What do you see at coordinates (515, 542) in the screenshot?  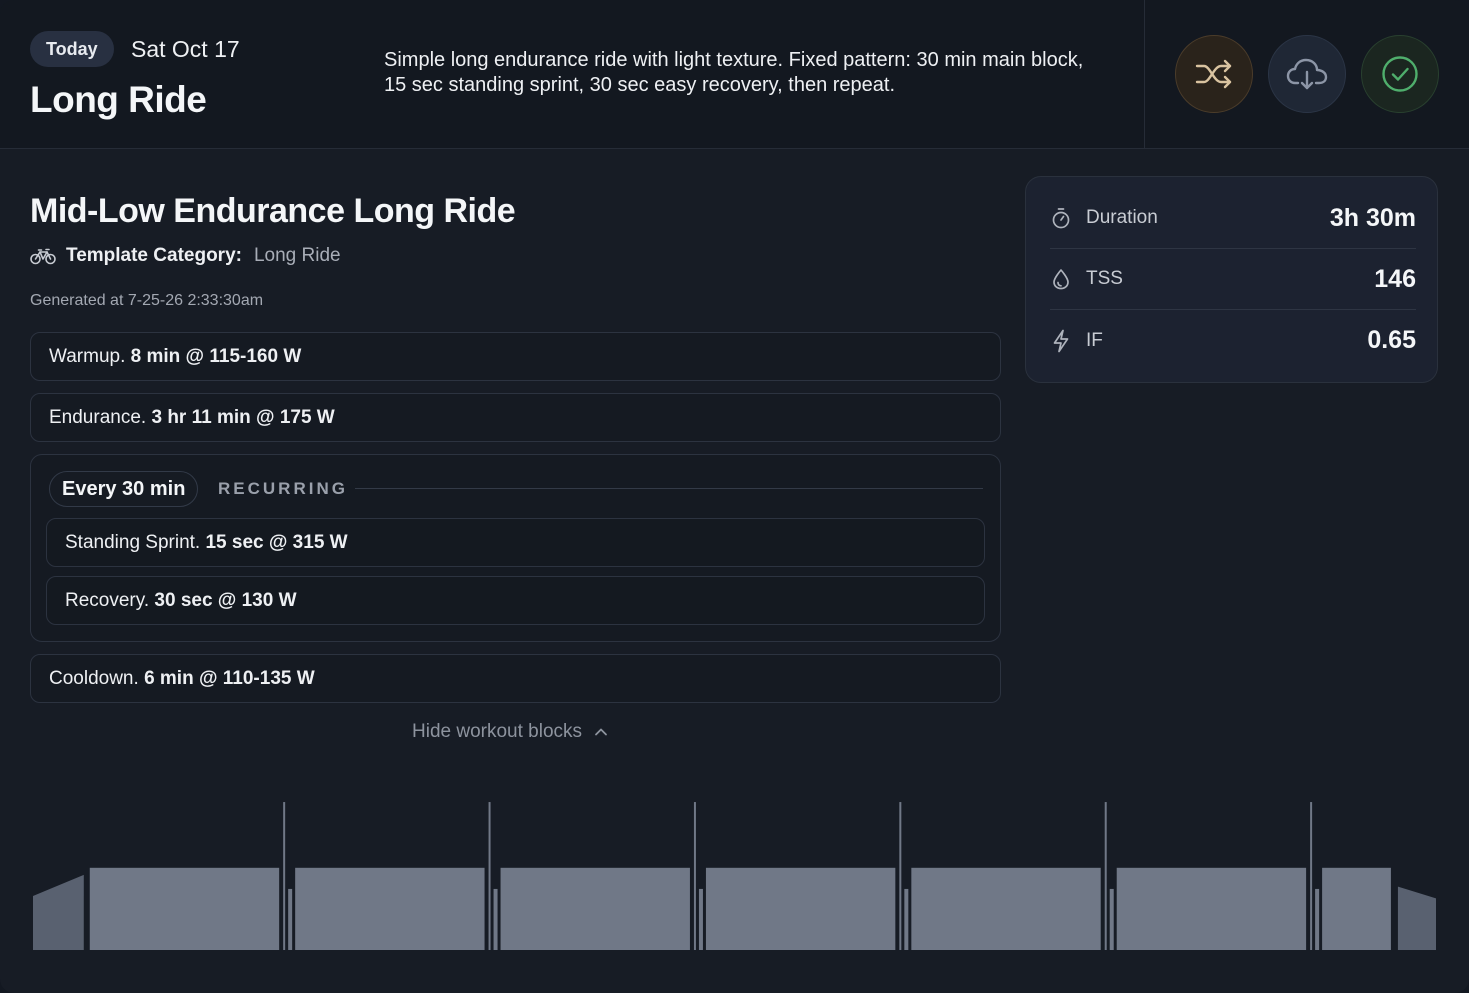 I see `standing-sprint-block: Standing Sprint. 15 sec @ 315 W` at bounding box center [515, 542].